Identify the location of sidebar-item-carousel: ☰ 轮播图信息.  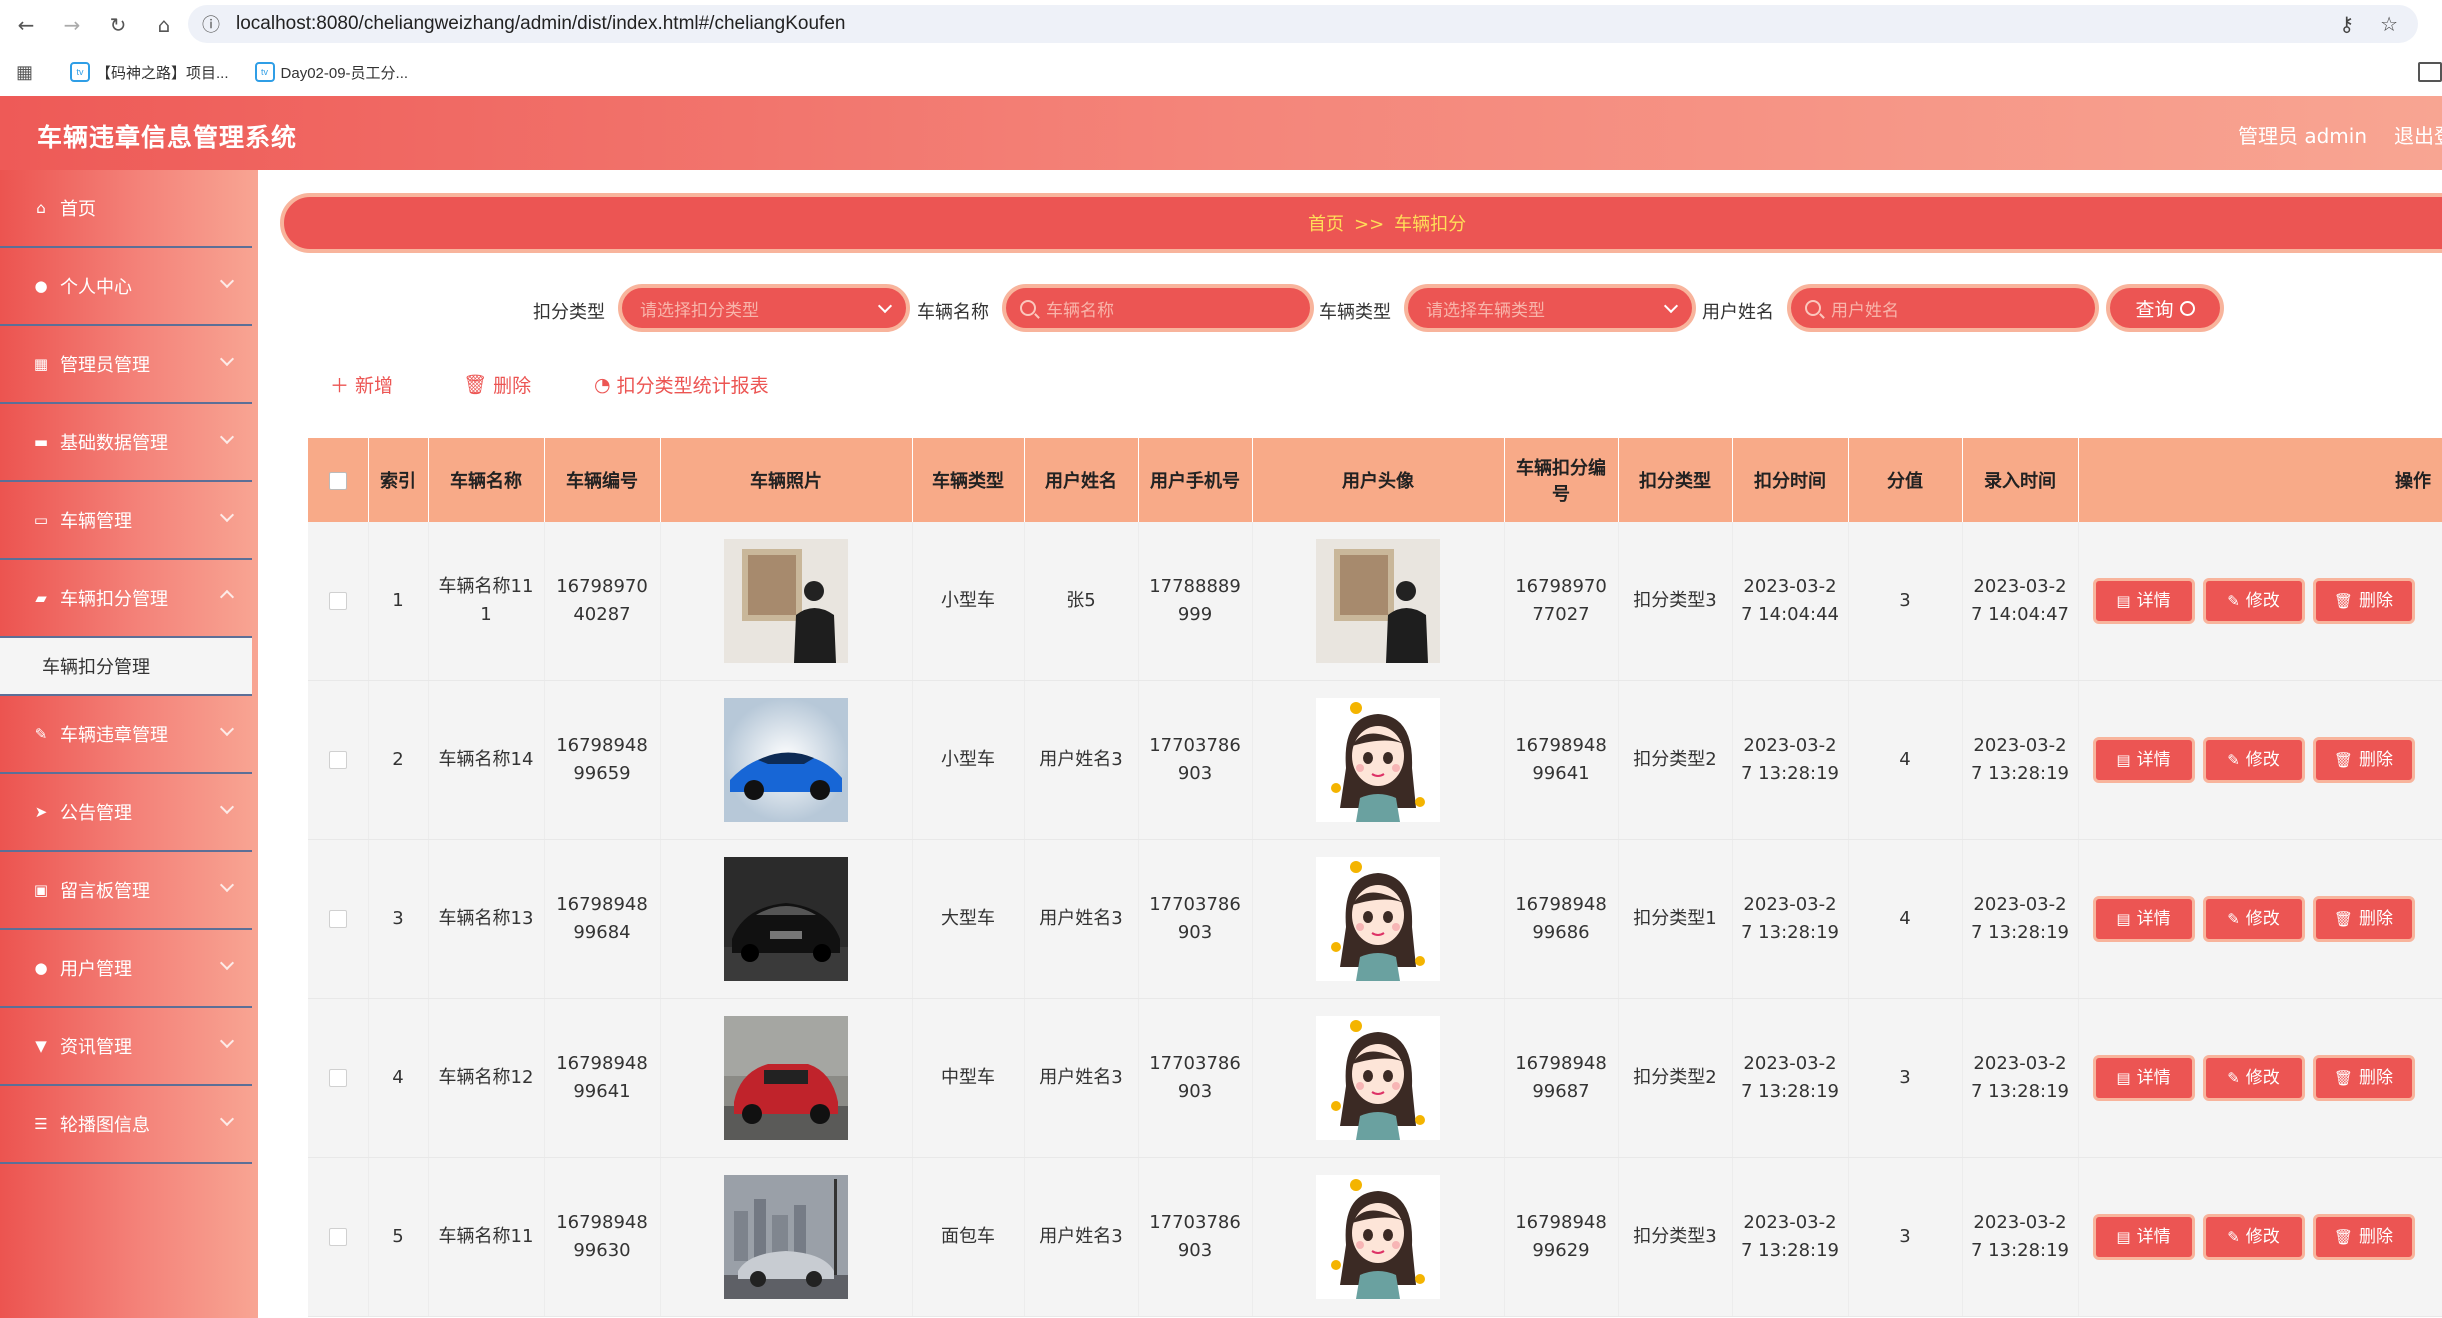
(126, 1125).